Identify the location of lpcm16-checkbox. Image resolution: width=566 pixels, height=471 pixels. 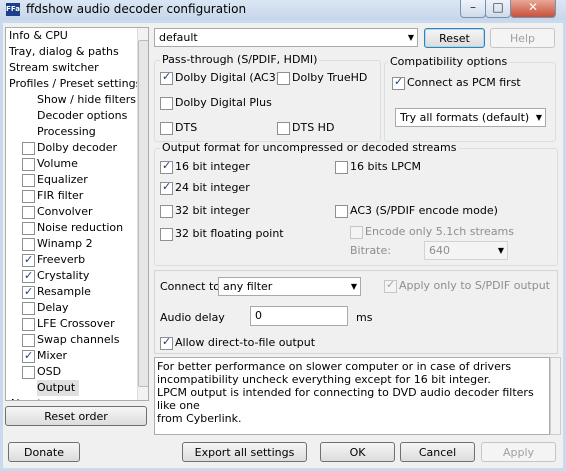
(341, 167).